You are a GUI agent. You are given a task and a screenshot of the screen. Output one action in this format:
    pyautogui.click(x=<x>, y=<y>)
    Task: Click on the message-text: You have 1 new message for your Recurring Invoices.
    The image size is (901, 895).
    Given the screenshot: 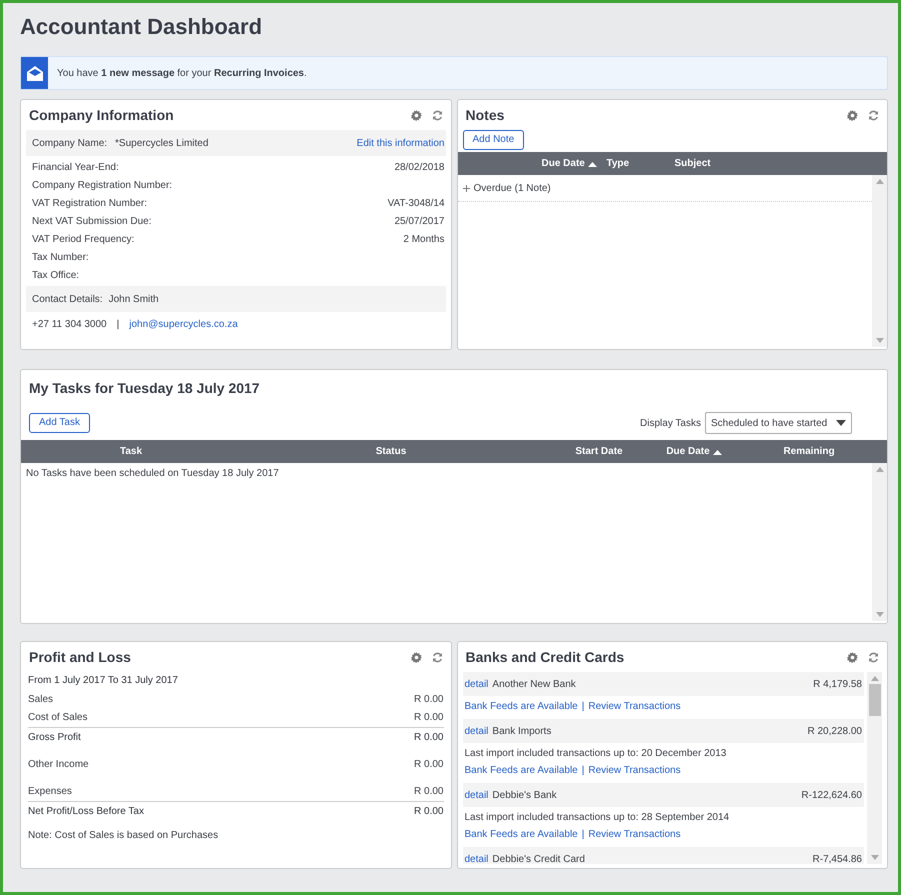 What is the action you would take?
    pyautogui.click(x=182, y=73)
    